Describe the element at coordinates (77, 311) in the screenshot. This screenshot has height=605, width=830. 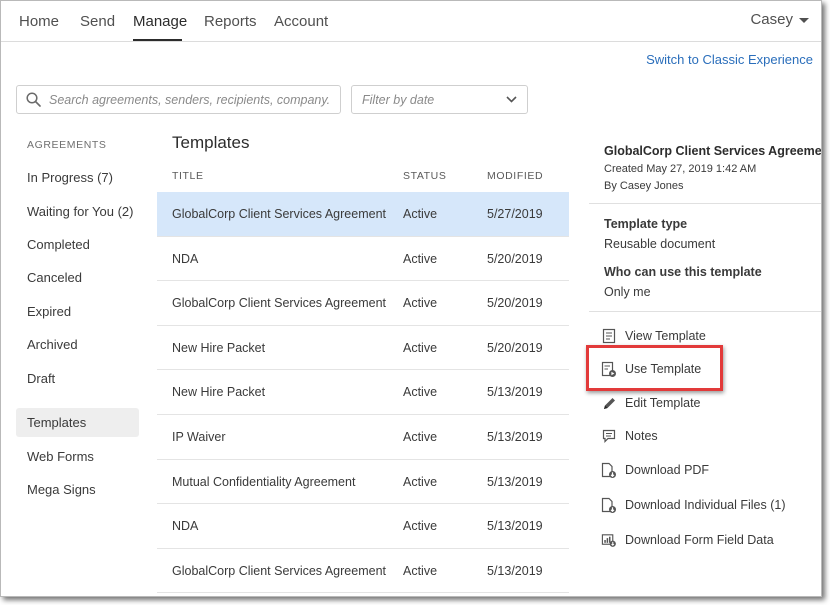
I see `sidebar-item-expired: Expired` at that location.